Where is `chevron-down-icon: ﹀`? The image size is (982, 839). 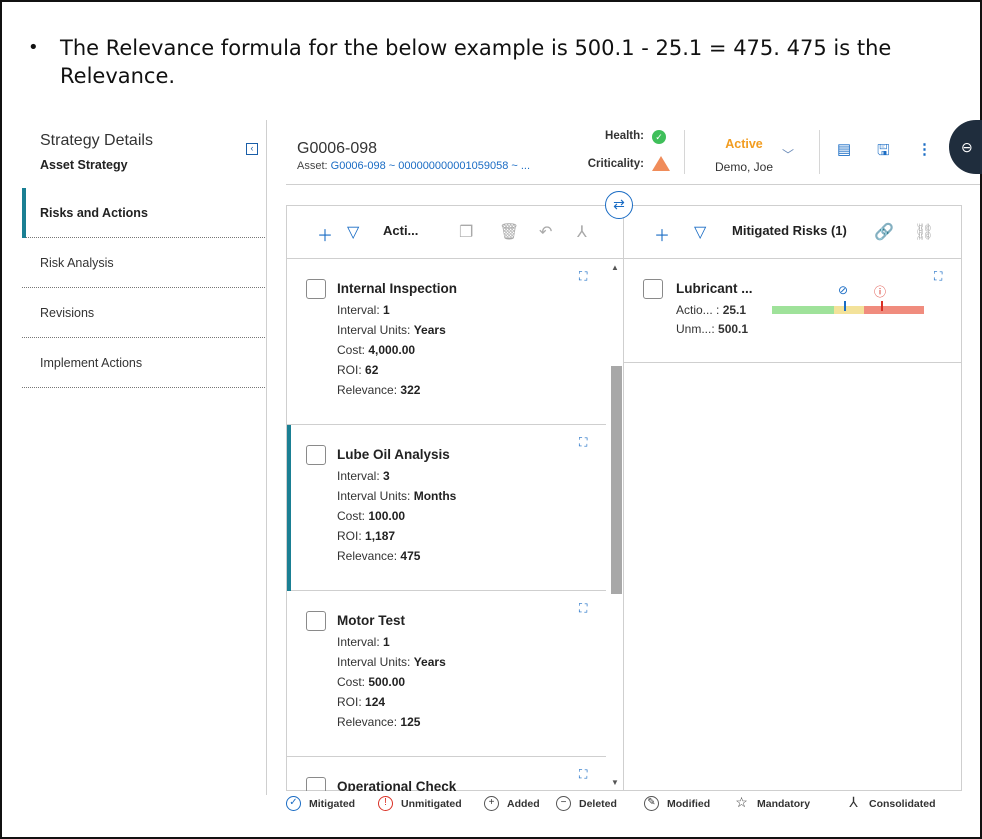 chevron-down-icon: ﹀ is located at coordinates (788, 154).